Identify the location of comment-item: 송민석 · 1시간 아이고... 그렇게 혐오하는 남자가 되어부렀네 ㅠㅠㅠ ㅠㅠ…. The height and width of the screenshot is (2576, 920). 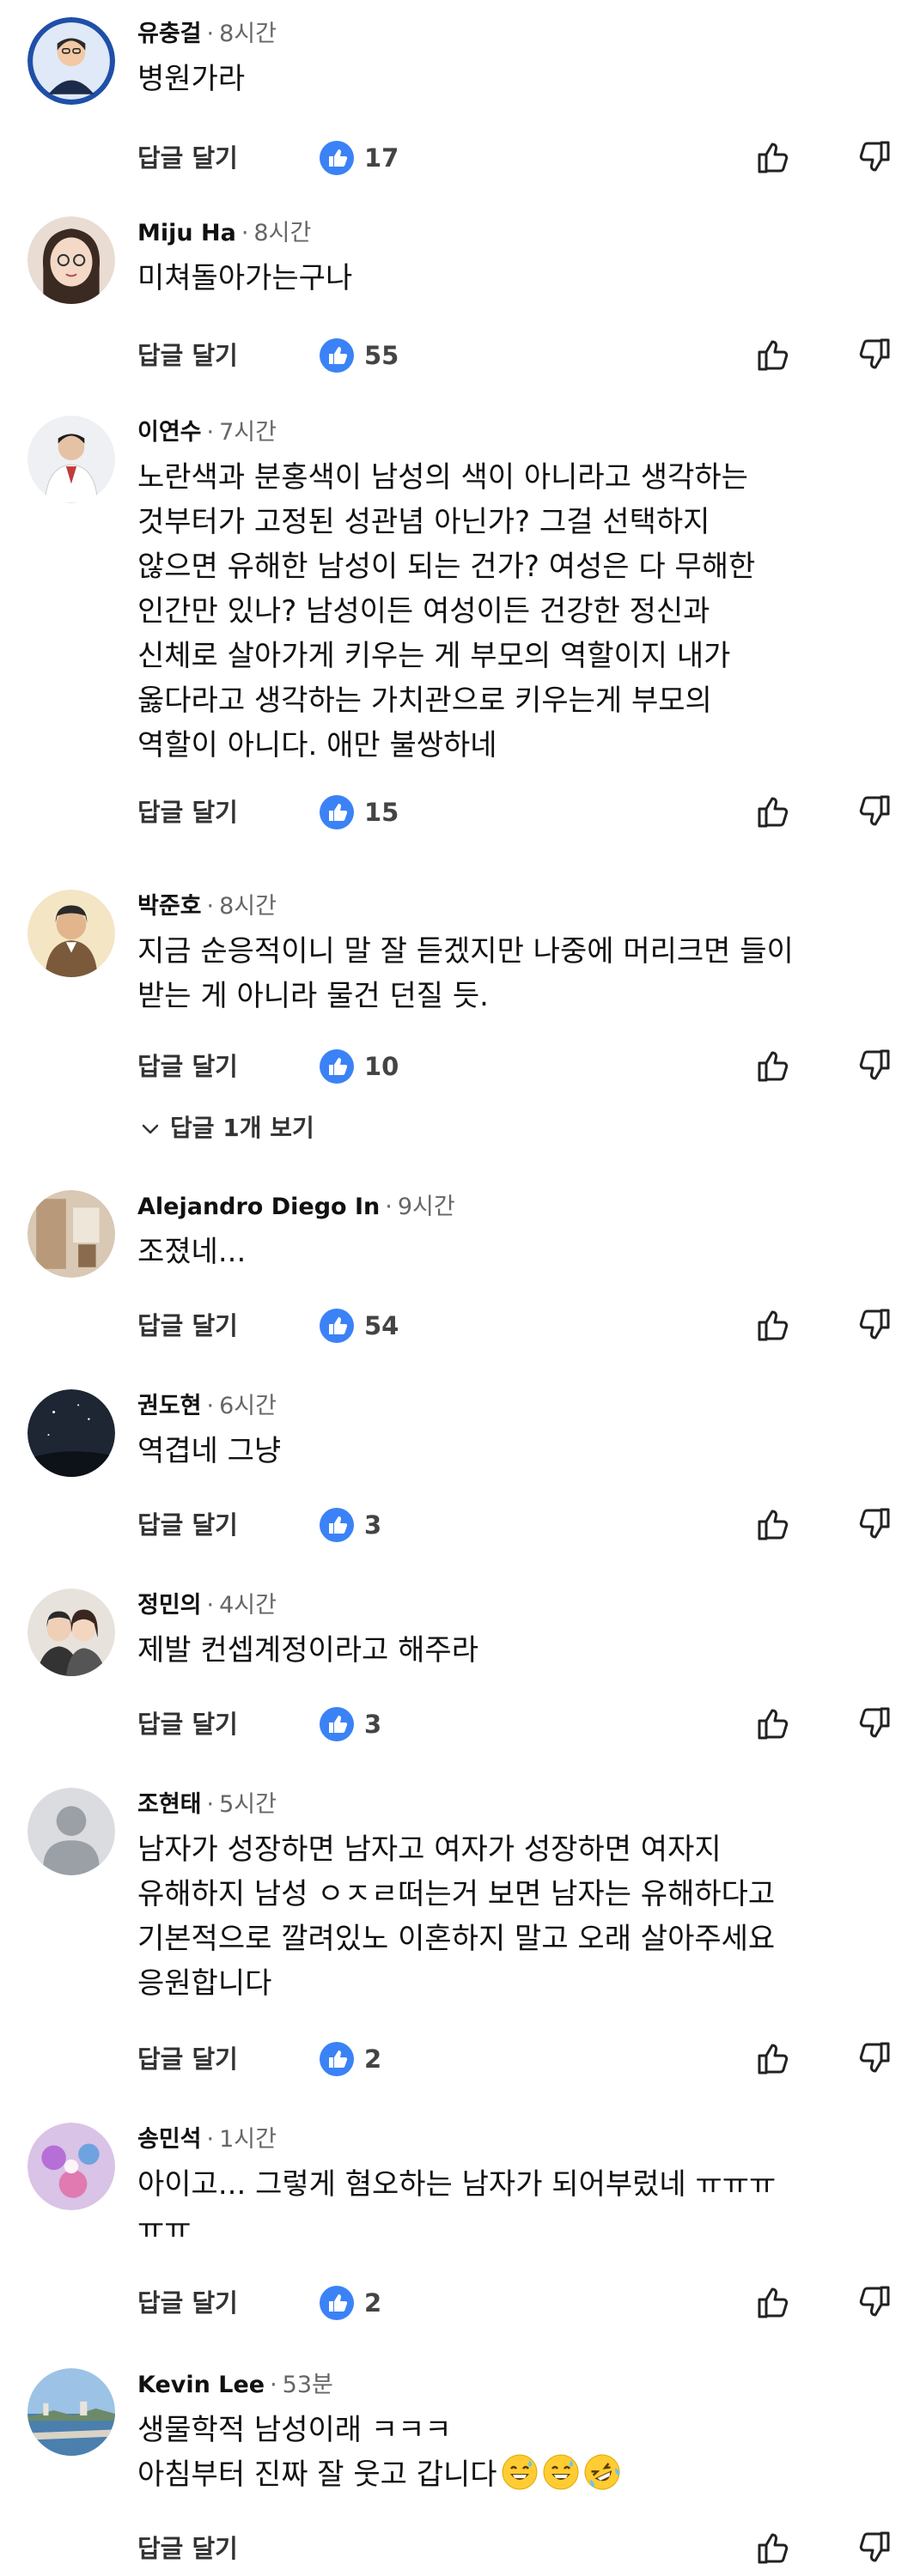
(460, 2230).